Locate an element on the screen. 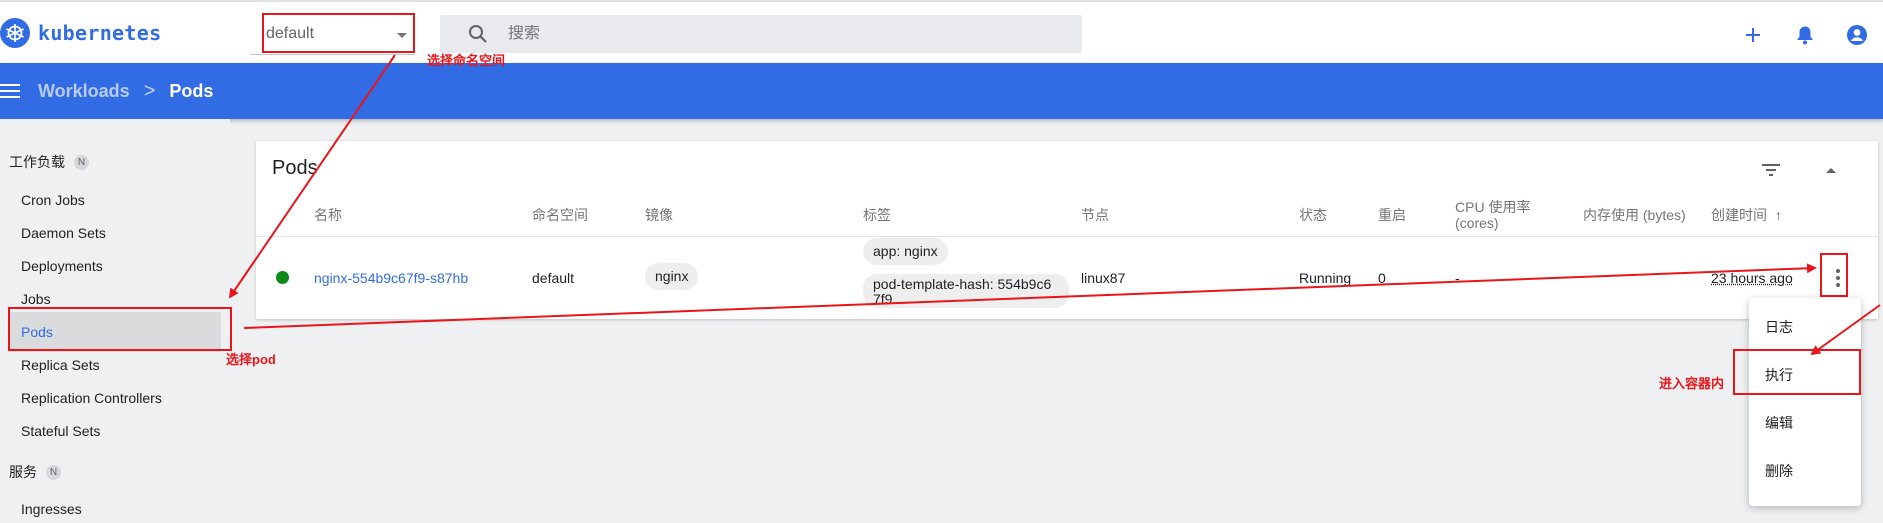 The width and height of the screenshot is (1883, 523). logo-wordmark: kubernetes is located at coordinates (100, 33).